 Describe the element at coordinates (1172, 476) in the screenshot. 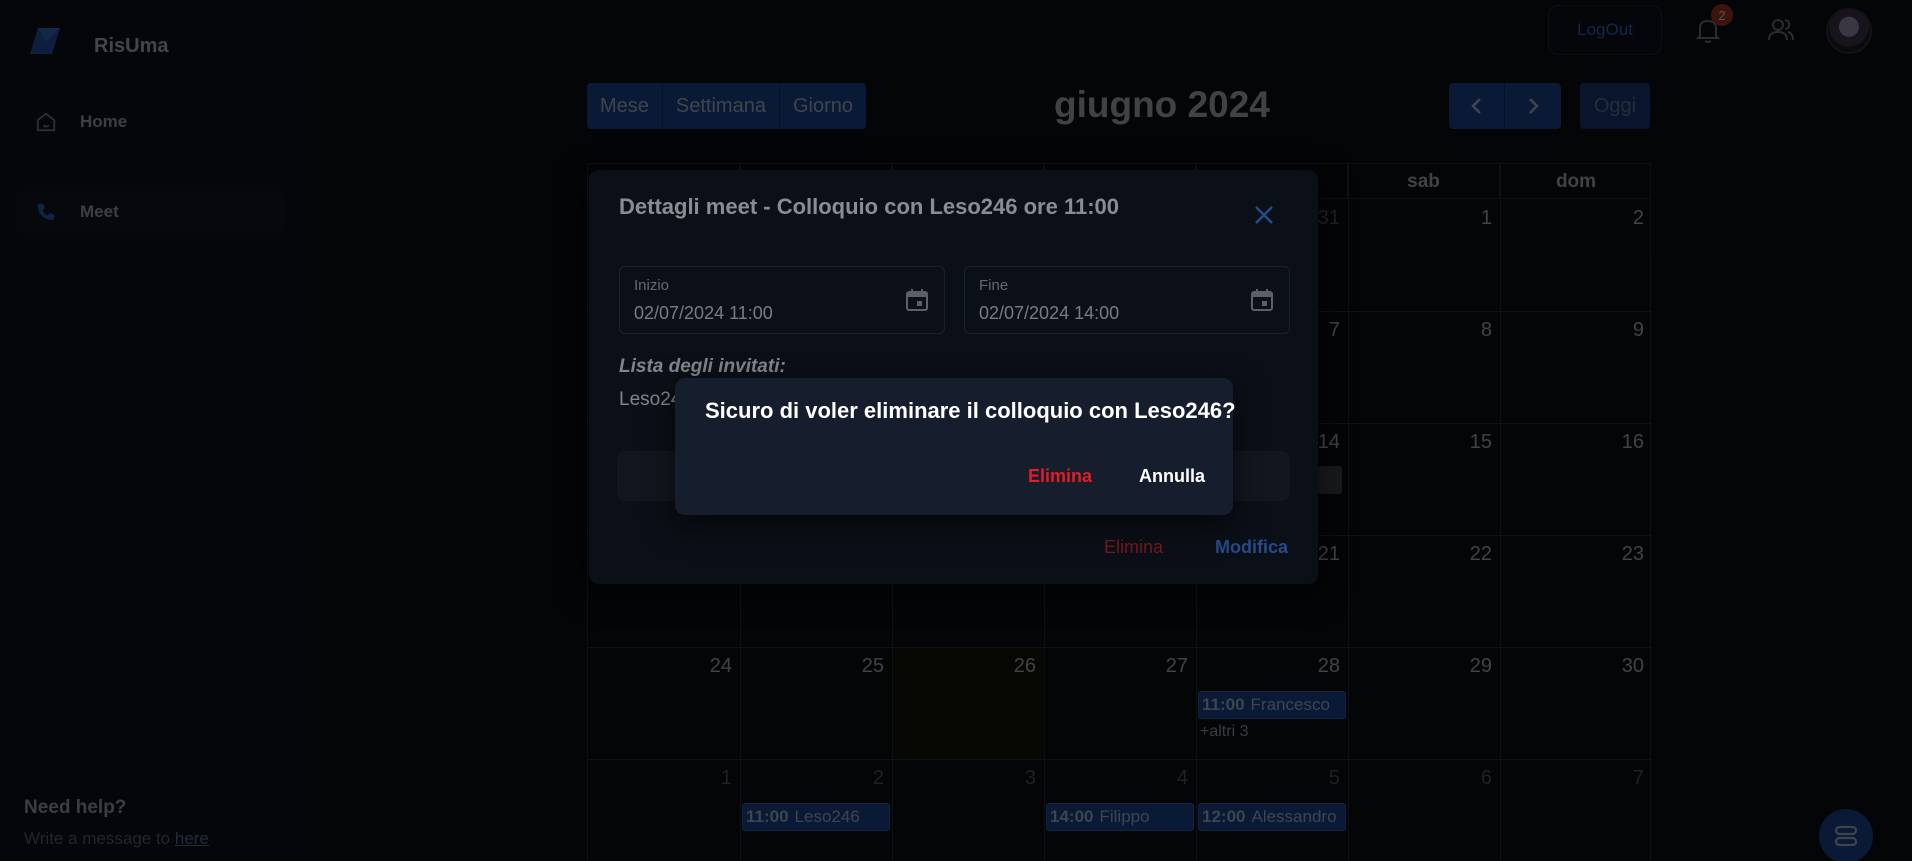

I see `confirm-cancel-button: Annulla` at that location.